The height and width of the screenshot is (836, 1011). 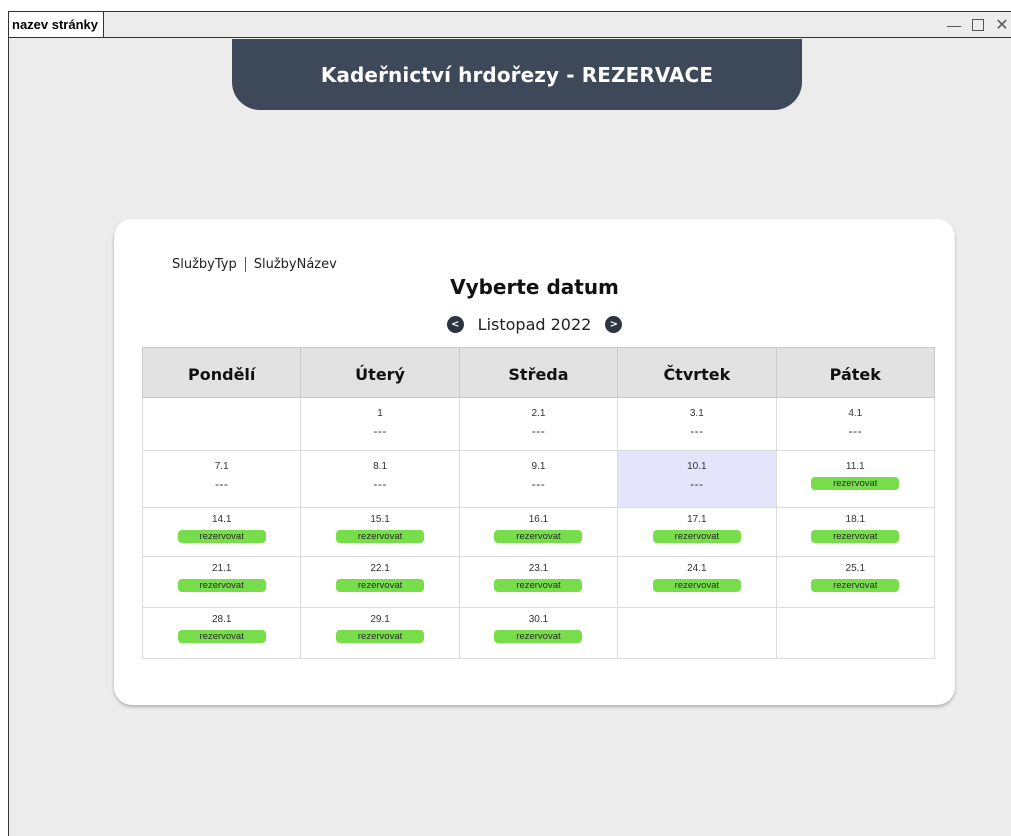 I want to click on weekday-header-thursday: Čtvrtek, so click(x=697, y=372).